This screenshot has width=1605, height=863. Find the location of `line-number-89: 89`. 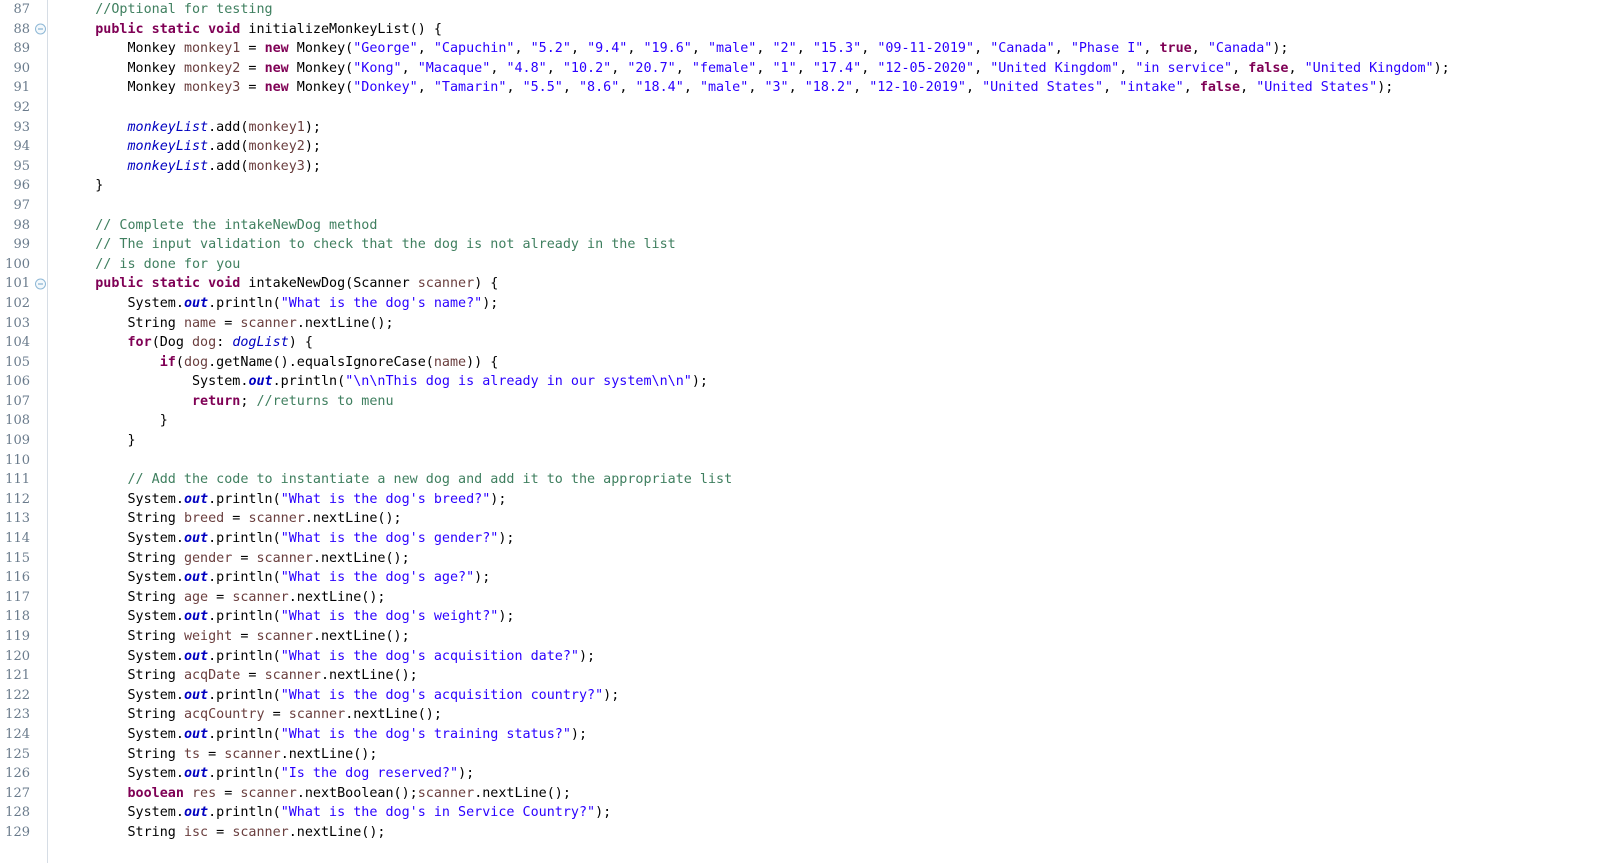

line-number-89: 89 is located at coordinates (23, 49).